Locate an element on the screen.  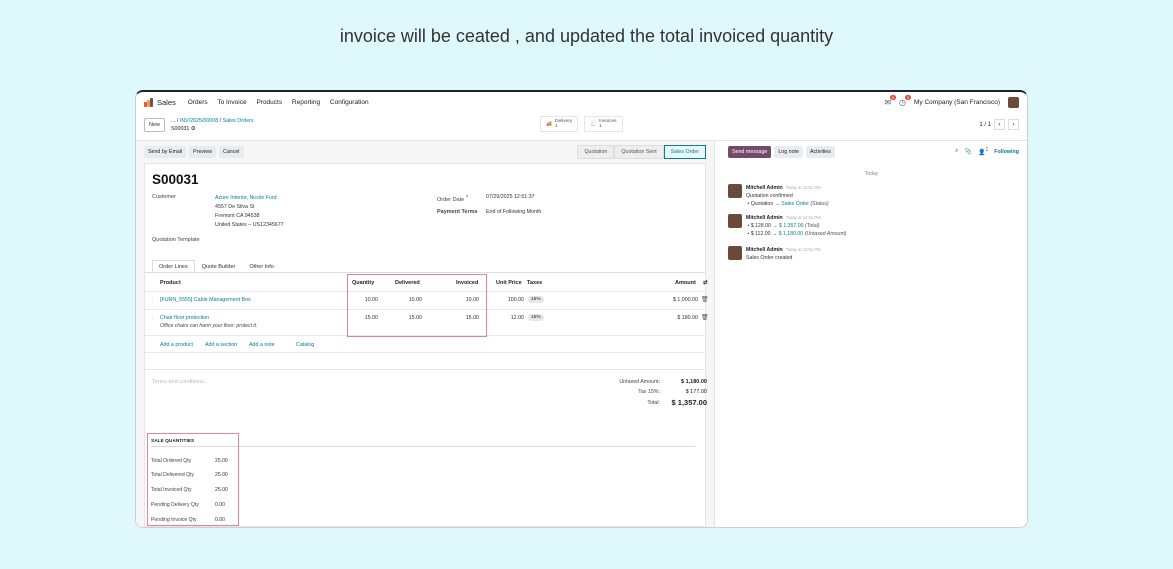
invoices-count: 1 is located at coordinates (600, 126).